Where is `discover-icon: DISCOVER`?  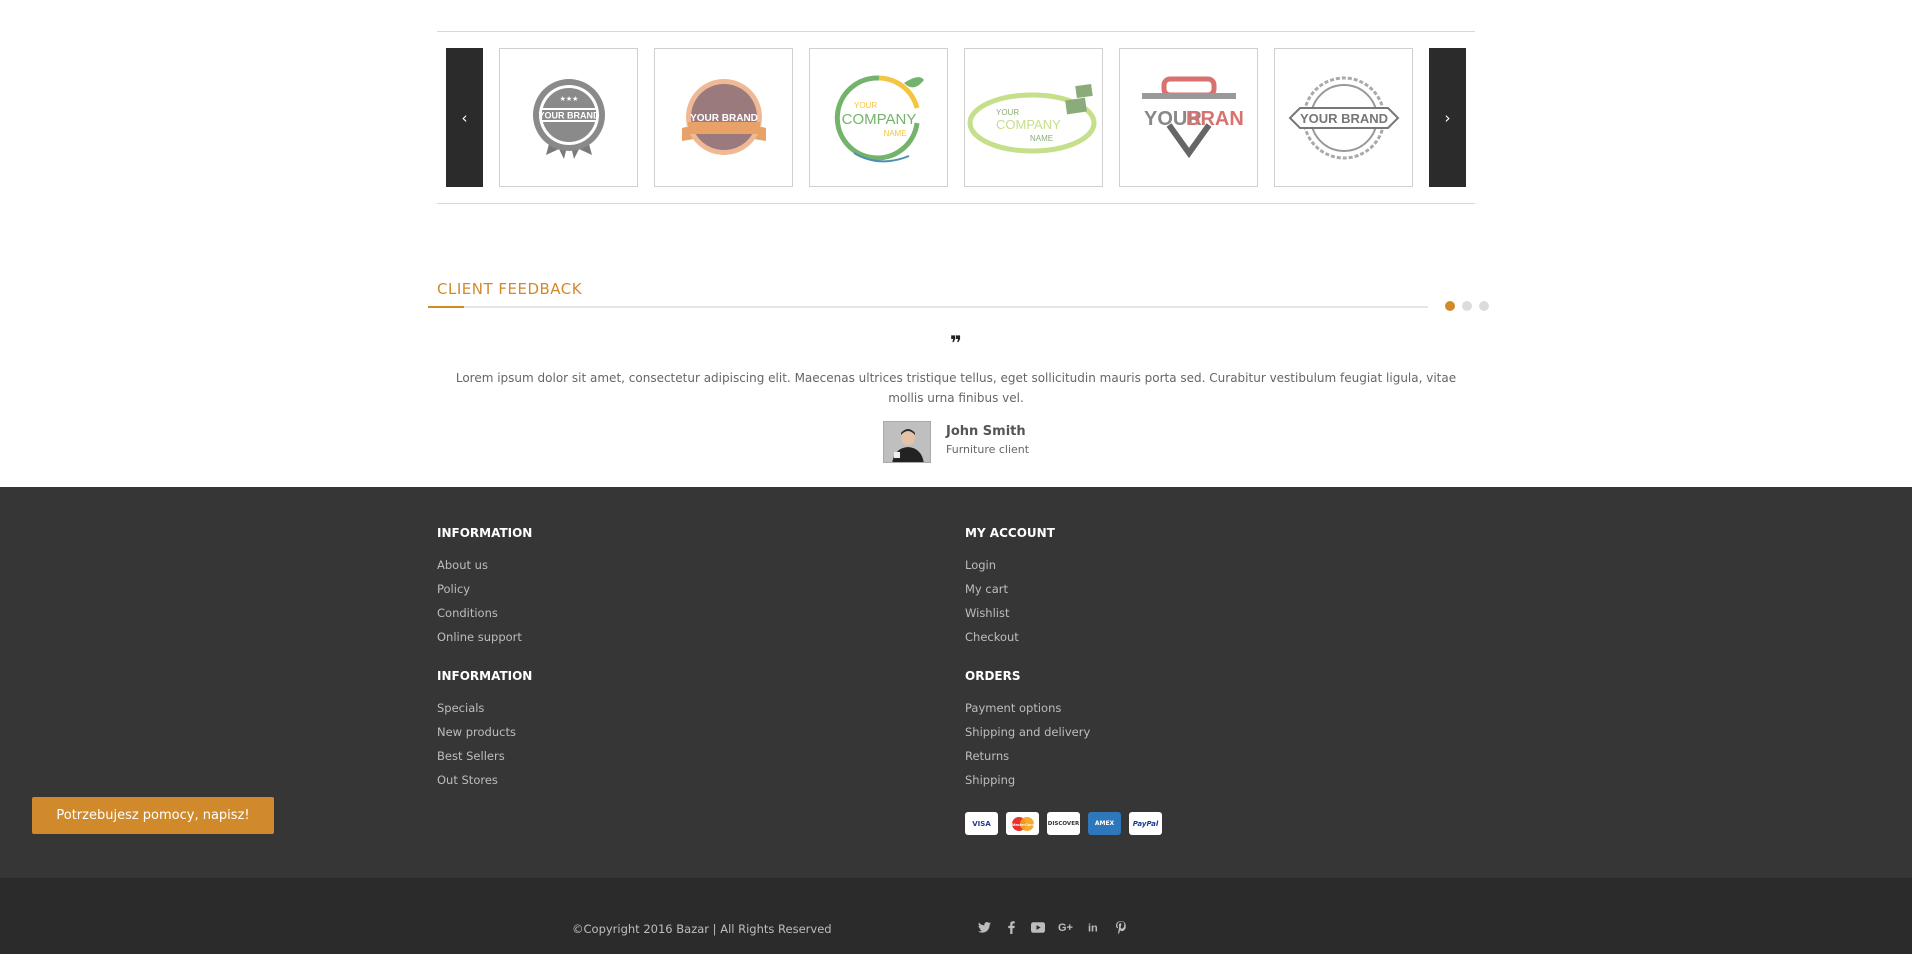 discover-icon: DISCOVER is located at coordinates (1063, 823).